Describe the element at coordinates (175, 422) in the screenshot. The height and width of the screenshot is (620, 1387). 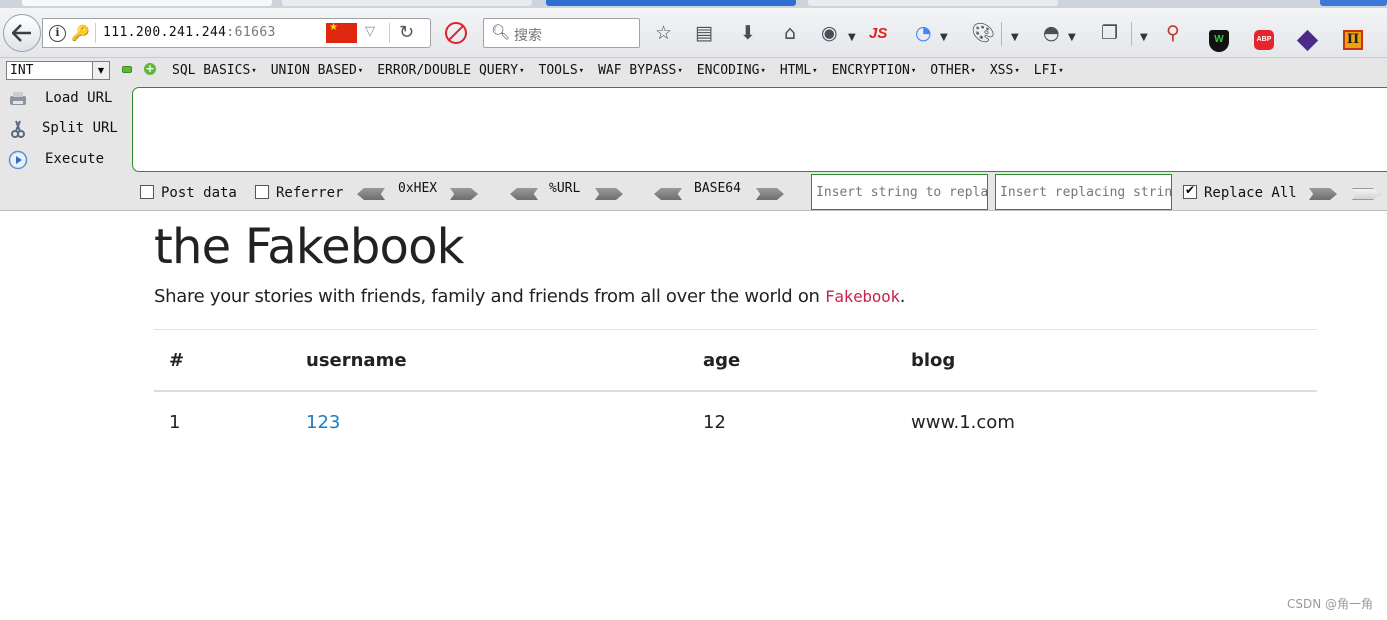
I see `cell-id: 1` at that location.